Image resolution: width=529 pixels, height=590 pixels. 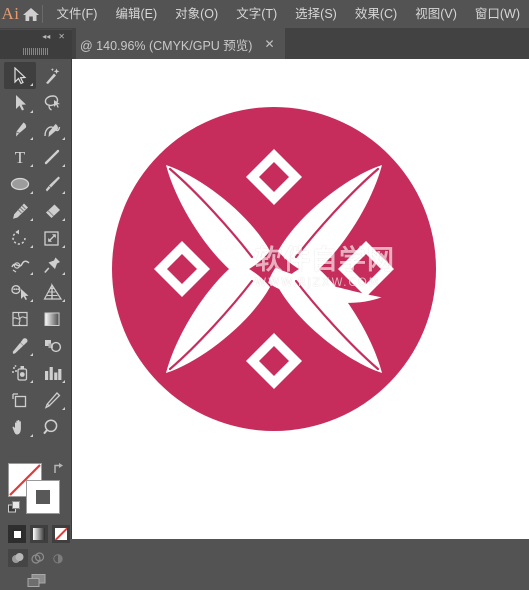 What do you see at coordinates (20, 264) in the screenshot?
I see `width-tool` at bounding box center [20, 264].